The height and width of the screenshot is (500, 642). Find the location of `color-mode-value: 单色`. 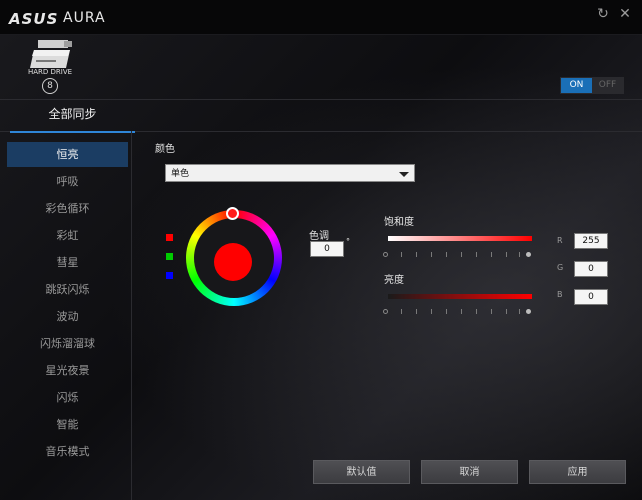

color-mode-value: 单色 is located at coordinates (180, 174).